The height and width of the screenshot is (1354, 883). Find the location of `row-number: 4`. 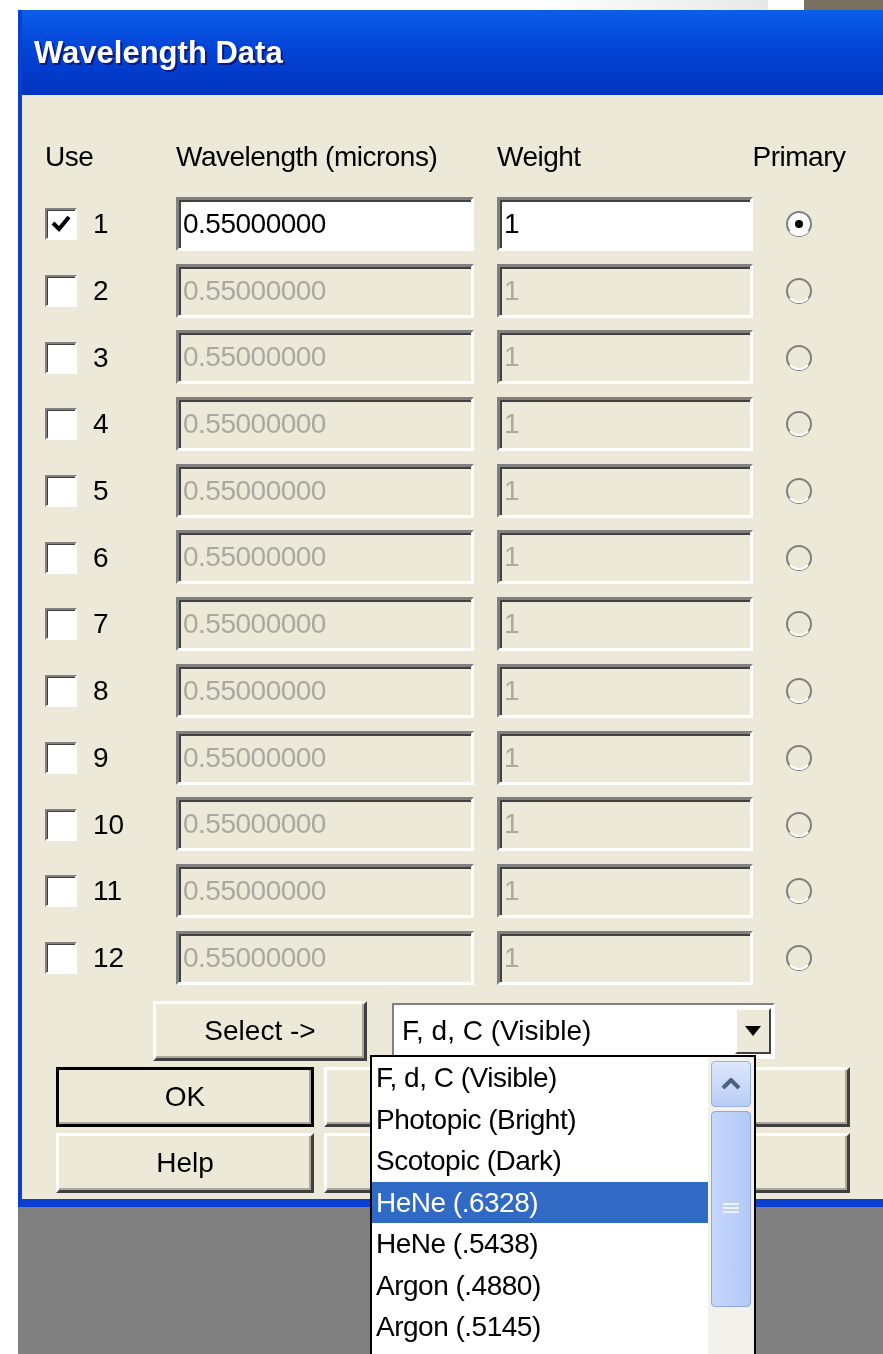

row-number: 4 is located at coordinates (101, 424).